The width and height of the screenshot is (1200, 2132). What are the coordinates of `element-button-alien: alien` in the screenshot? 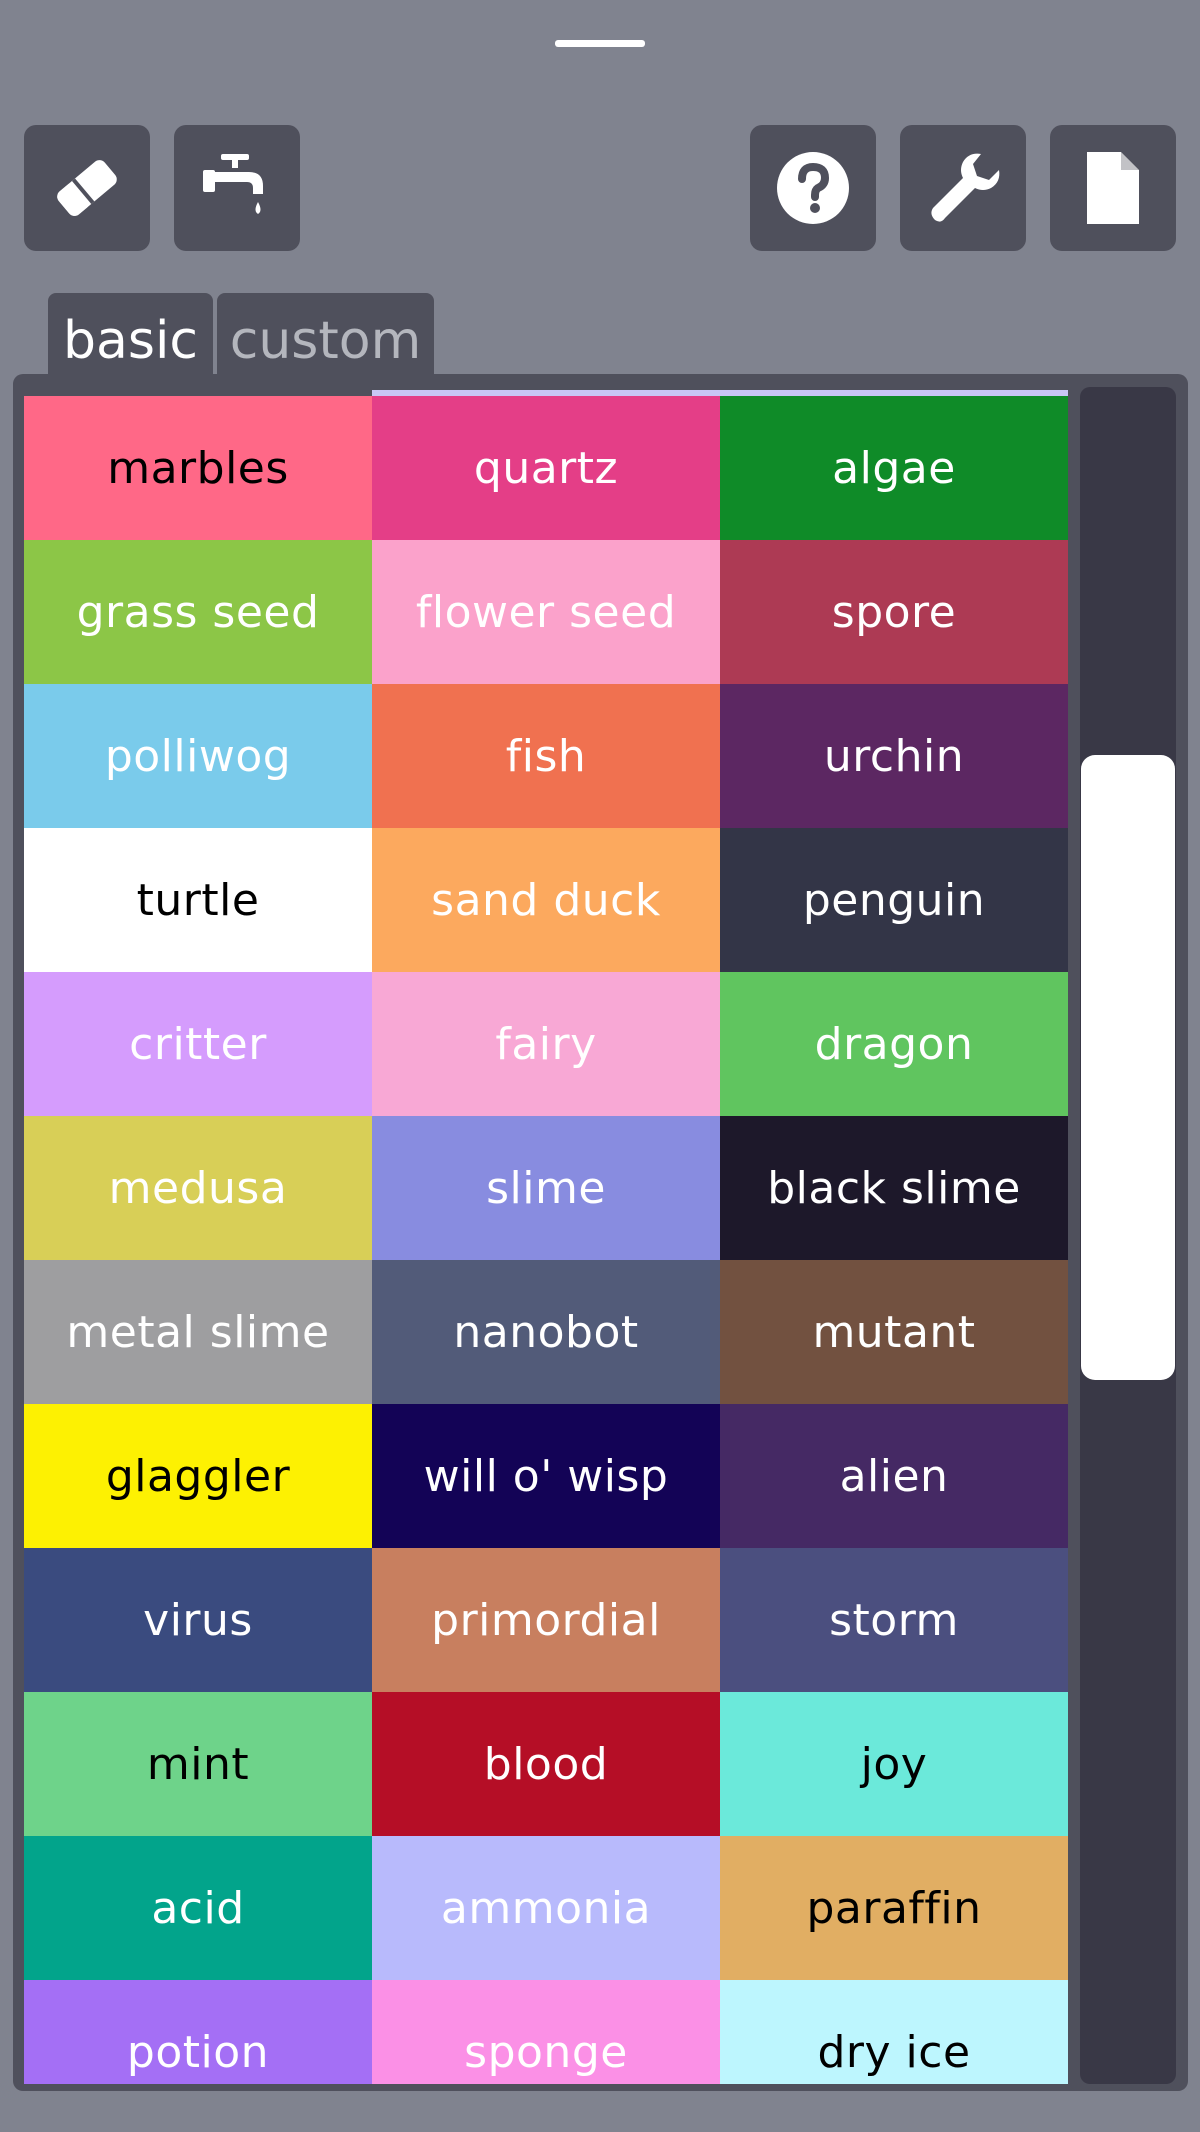 It's located at (894, 1476).